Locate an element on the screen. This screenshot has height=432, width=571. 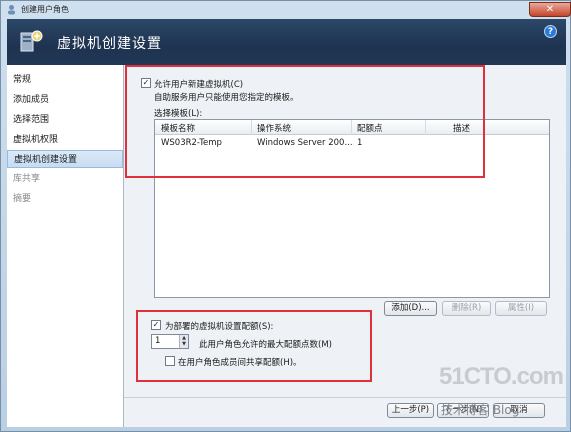
close-button: ✕ is located at coordinates (550, 9).